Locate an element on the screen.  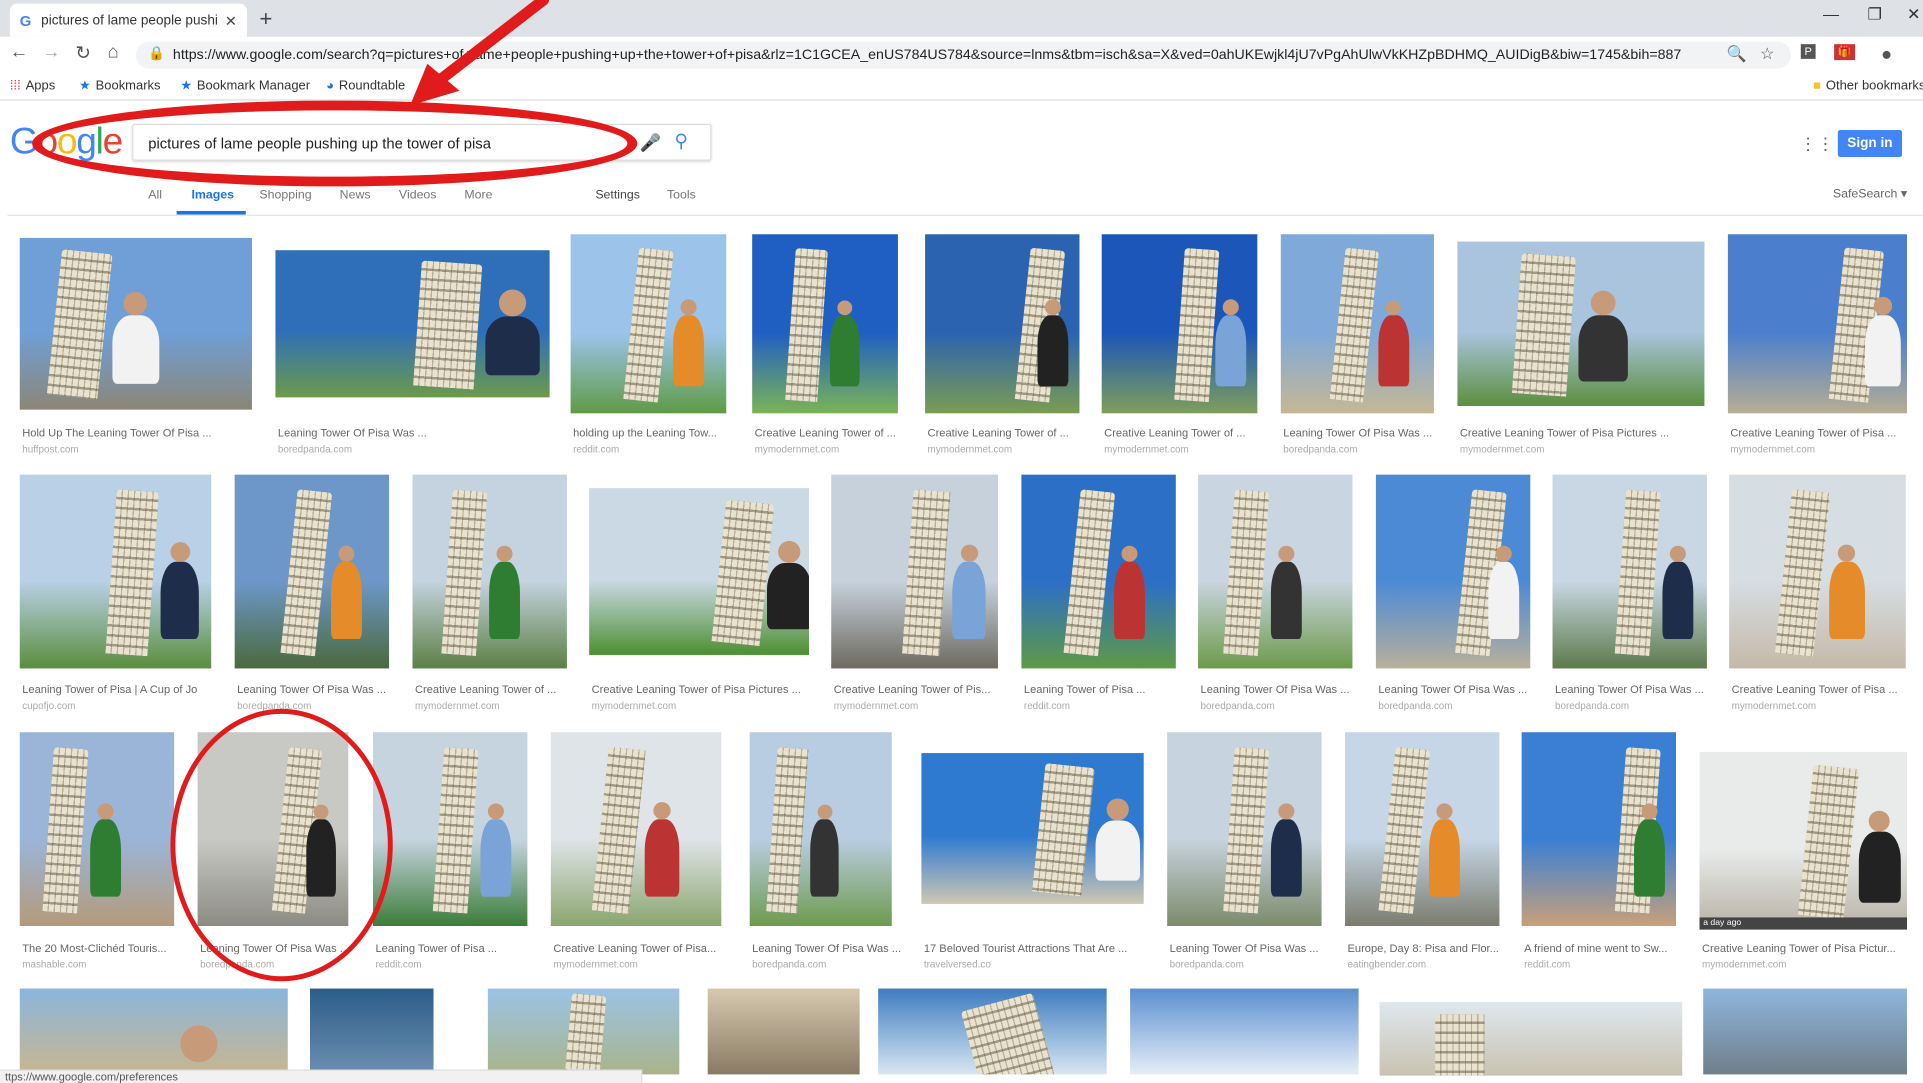
red-circle-image-annotation is located at coordinates (281, 845).